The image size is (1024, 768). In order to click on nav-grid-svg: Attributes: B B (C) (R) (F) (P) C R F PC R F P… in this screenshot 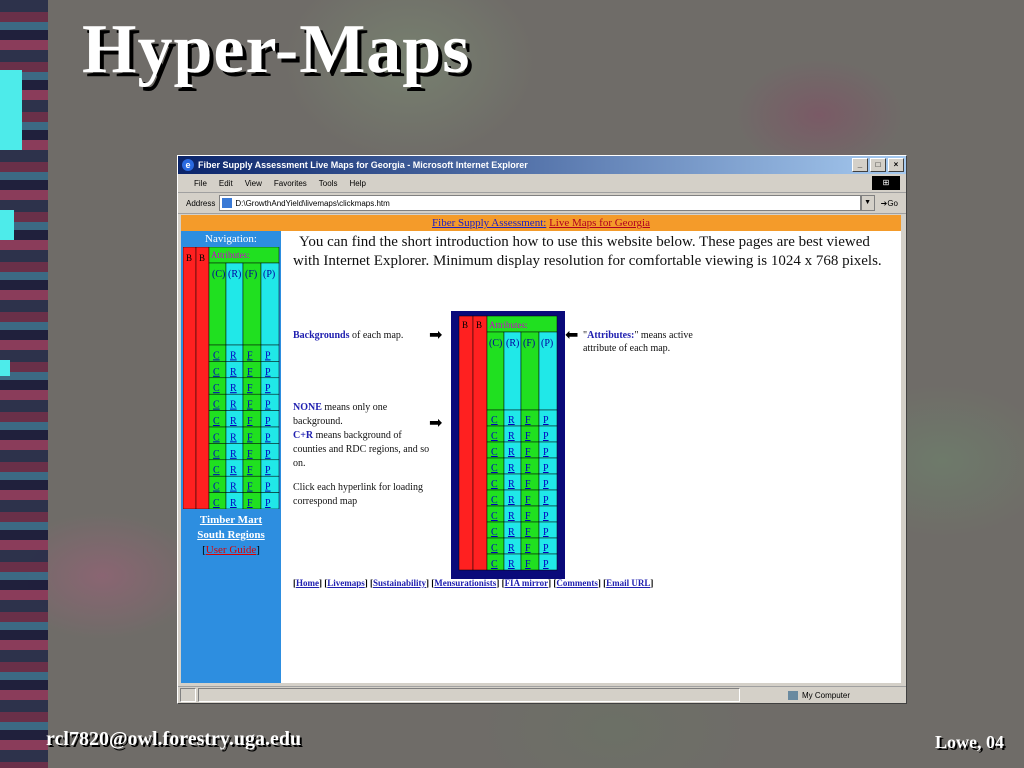, I will do `click(231, 378)`.